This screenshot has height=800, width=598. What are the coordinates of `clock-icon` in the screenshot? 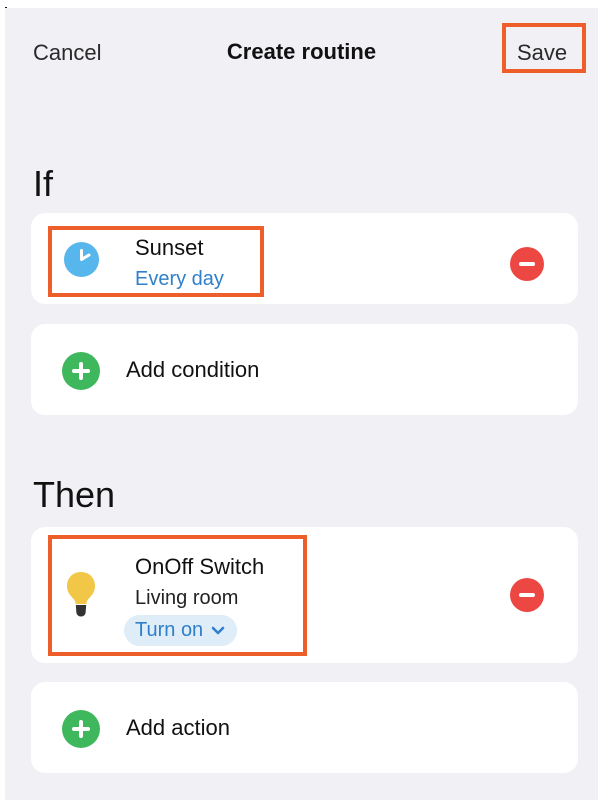 It's located at (81, 259).